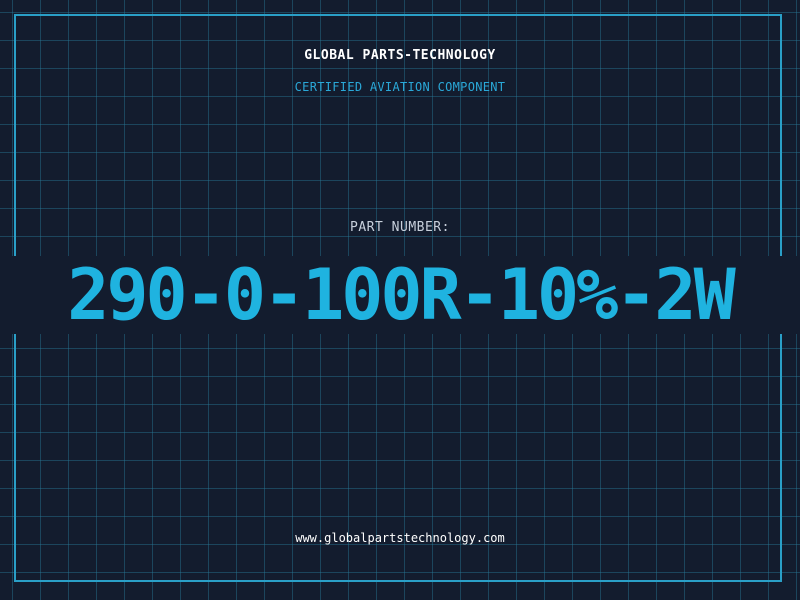 The width and height of the screenshot is (800, 600). Describe the element at coordinates (400, 295) in the screenshot. I see `part-number-value: 290-0-100R-10%-2W` at that location.